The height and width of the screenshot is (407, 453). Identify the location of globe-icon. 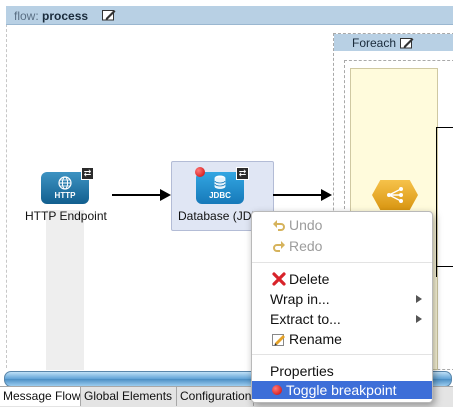
(65, 183).